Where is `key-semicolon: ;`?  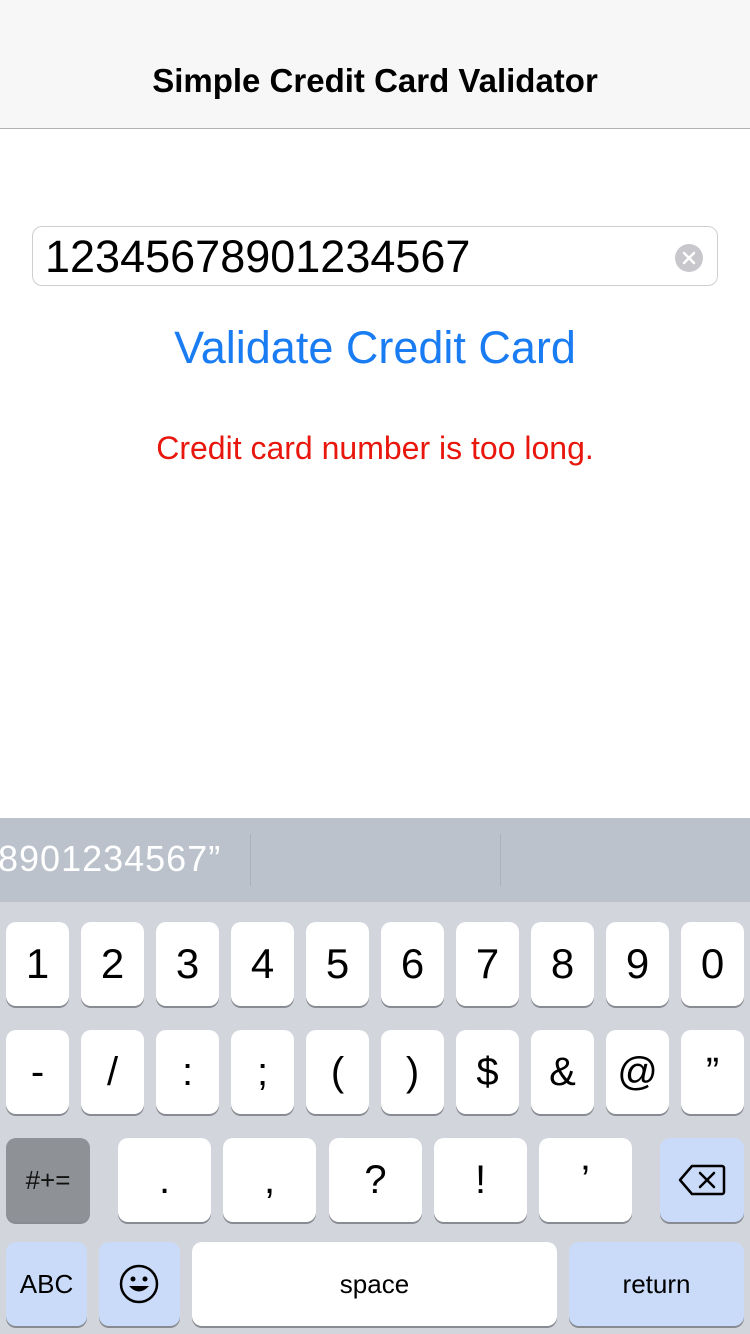
key-semicolon: ; is located at coordinates (262, 1072).